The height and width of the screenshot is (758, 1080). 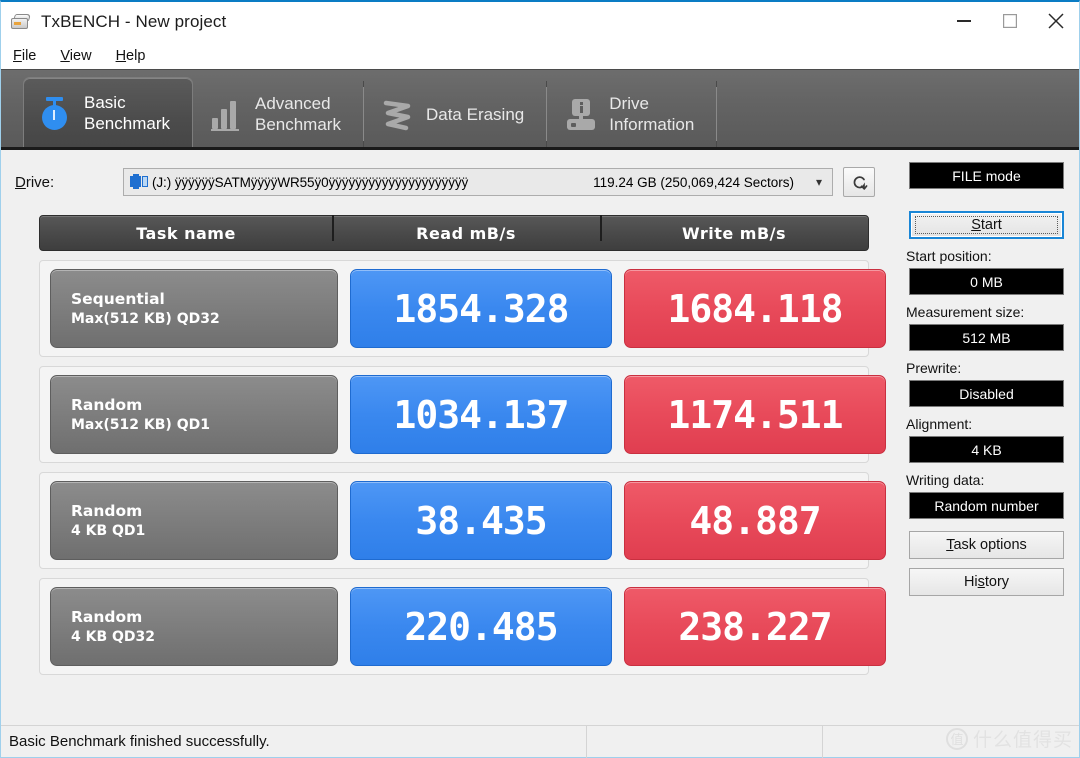 I want to click on menu-bar: File View Help, so click(x=540, y=55).